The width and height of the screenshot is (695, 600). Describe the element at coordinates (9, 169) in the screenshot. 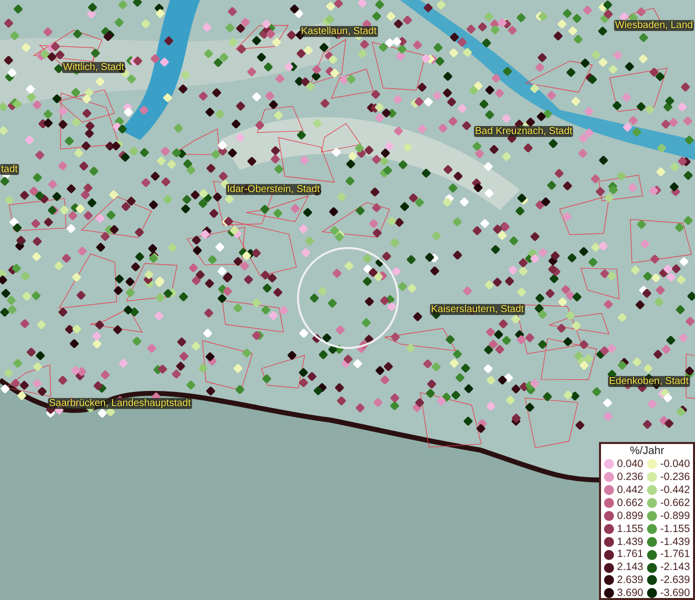

I see `place-label: tadt` at that location.